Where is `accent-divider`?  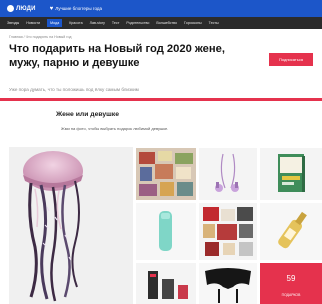
accent-divider is located at coordinates (161, 99).